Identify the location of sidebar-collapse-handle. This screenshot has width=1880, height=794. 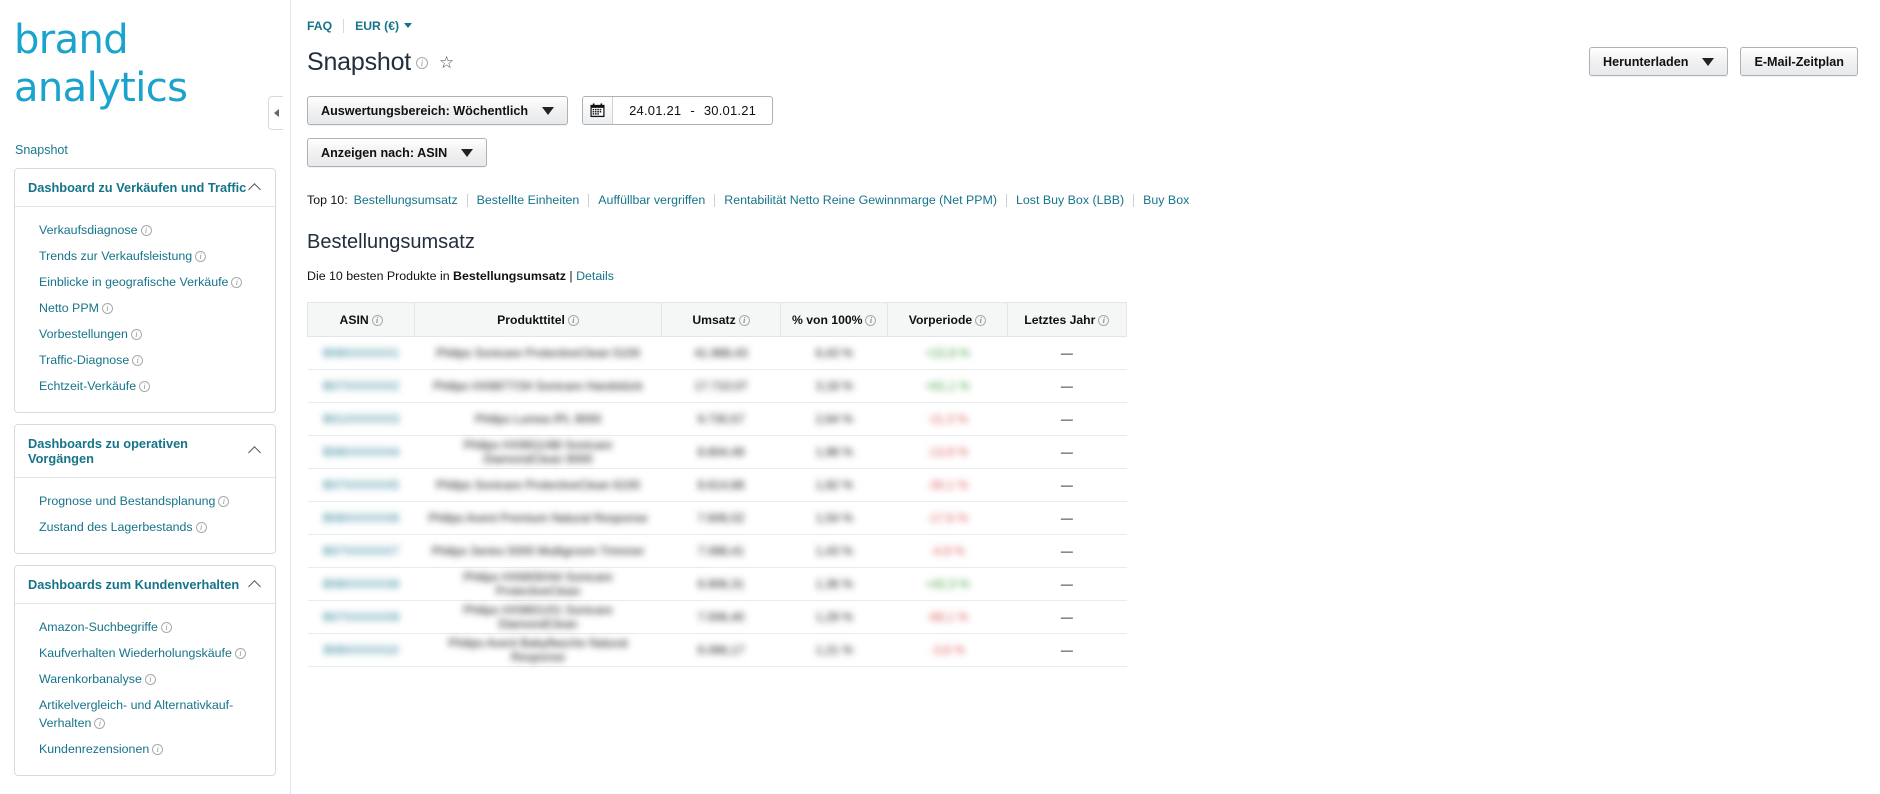
(275, 113).